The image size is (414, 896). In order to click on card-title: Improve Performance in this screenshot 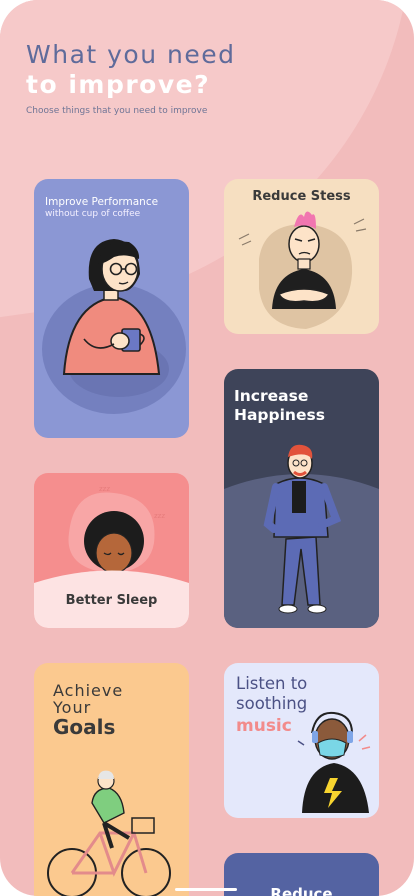, I will do `click(102, 202)`.